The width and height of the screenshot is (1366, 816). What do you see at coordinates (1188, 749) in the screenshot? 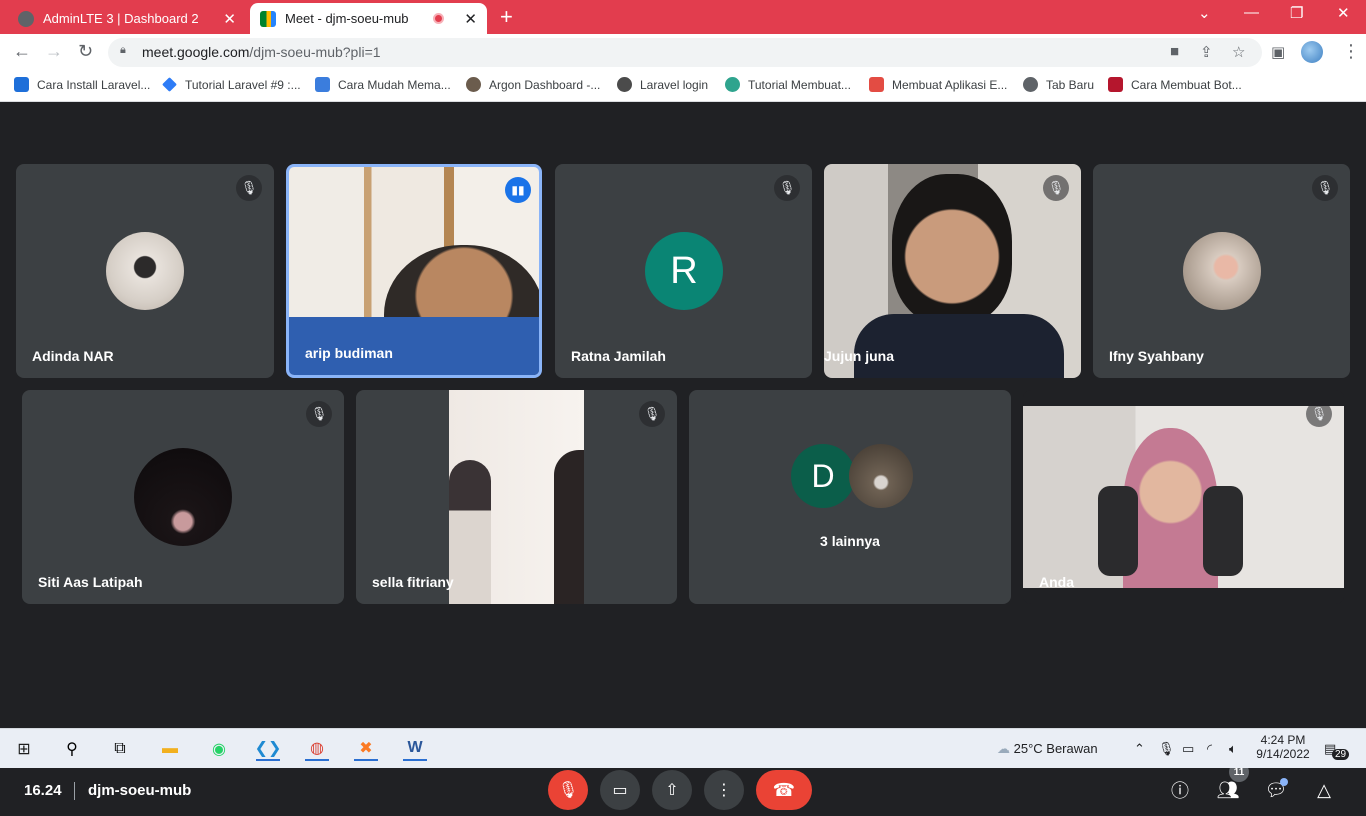
I see `battery-icon: ▭` at bounding box center [1188, 749].